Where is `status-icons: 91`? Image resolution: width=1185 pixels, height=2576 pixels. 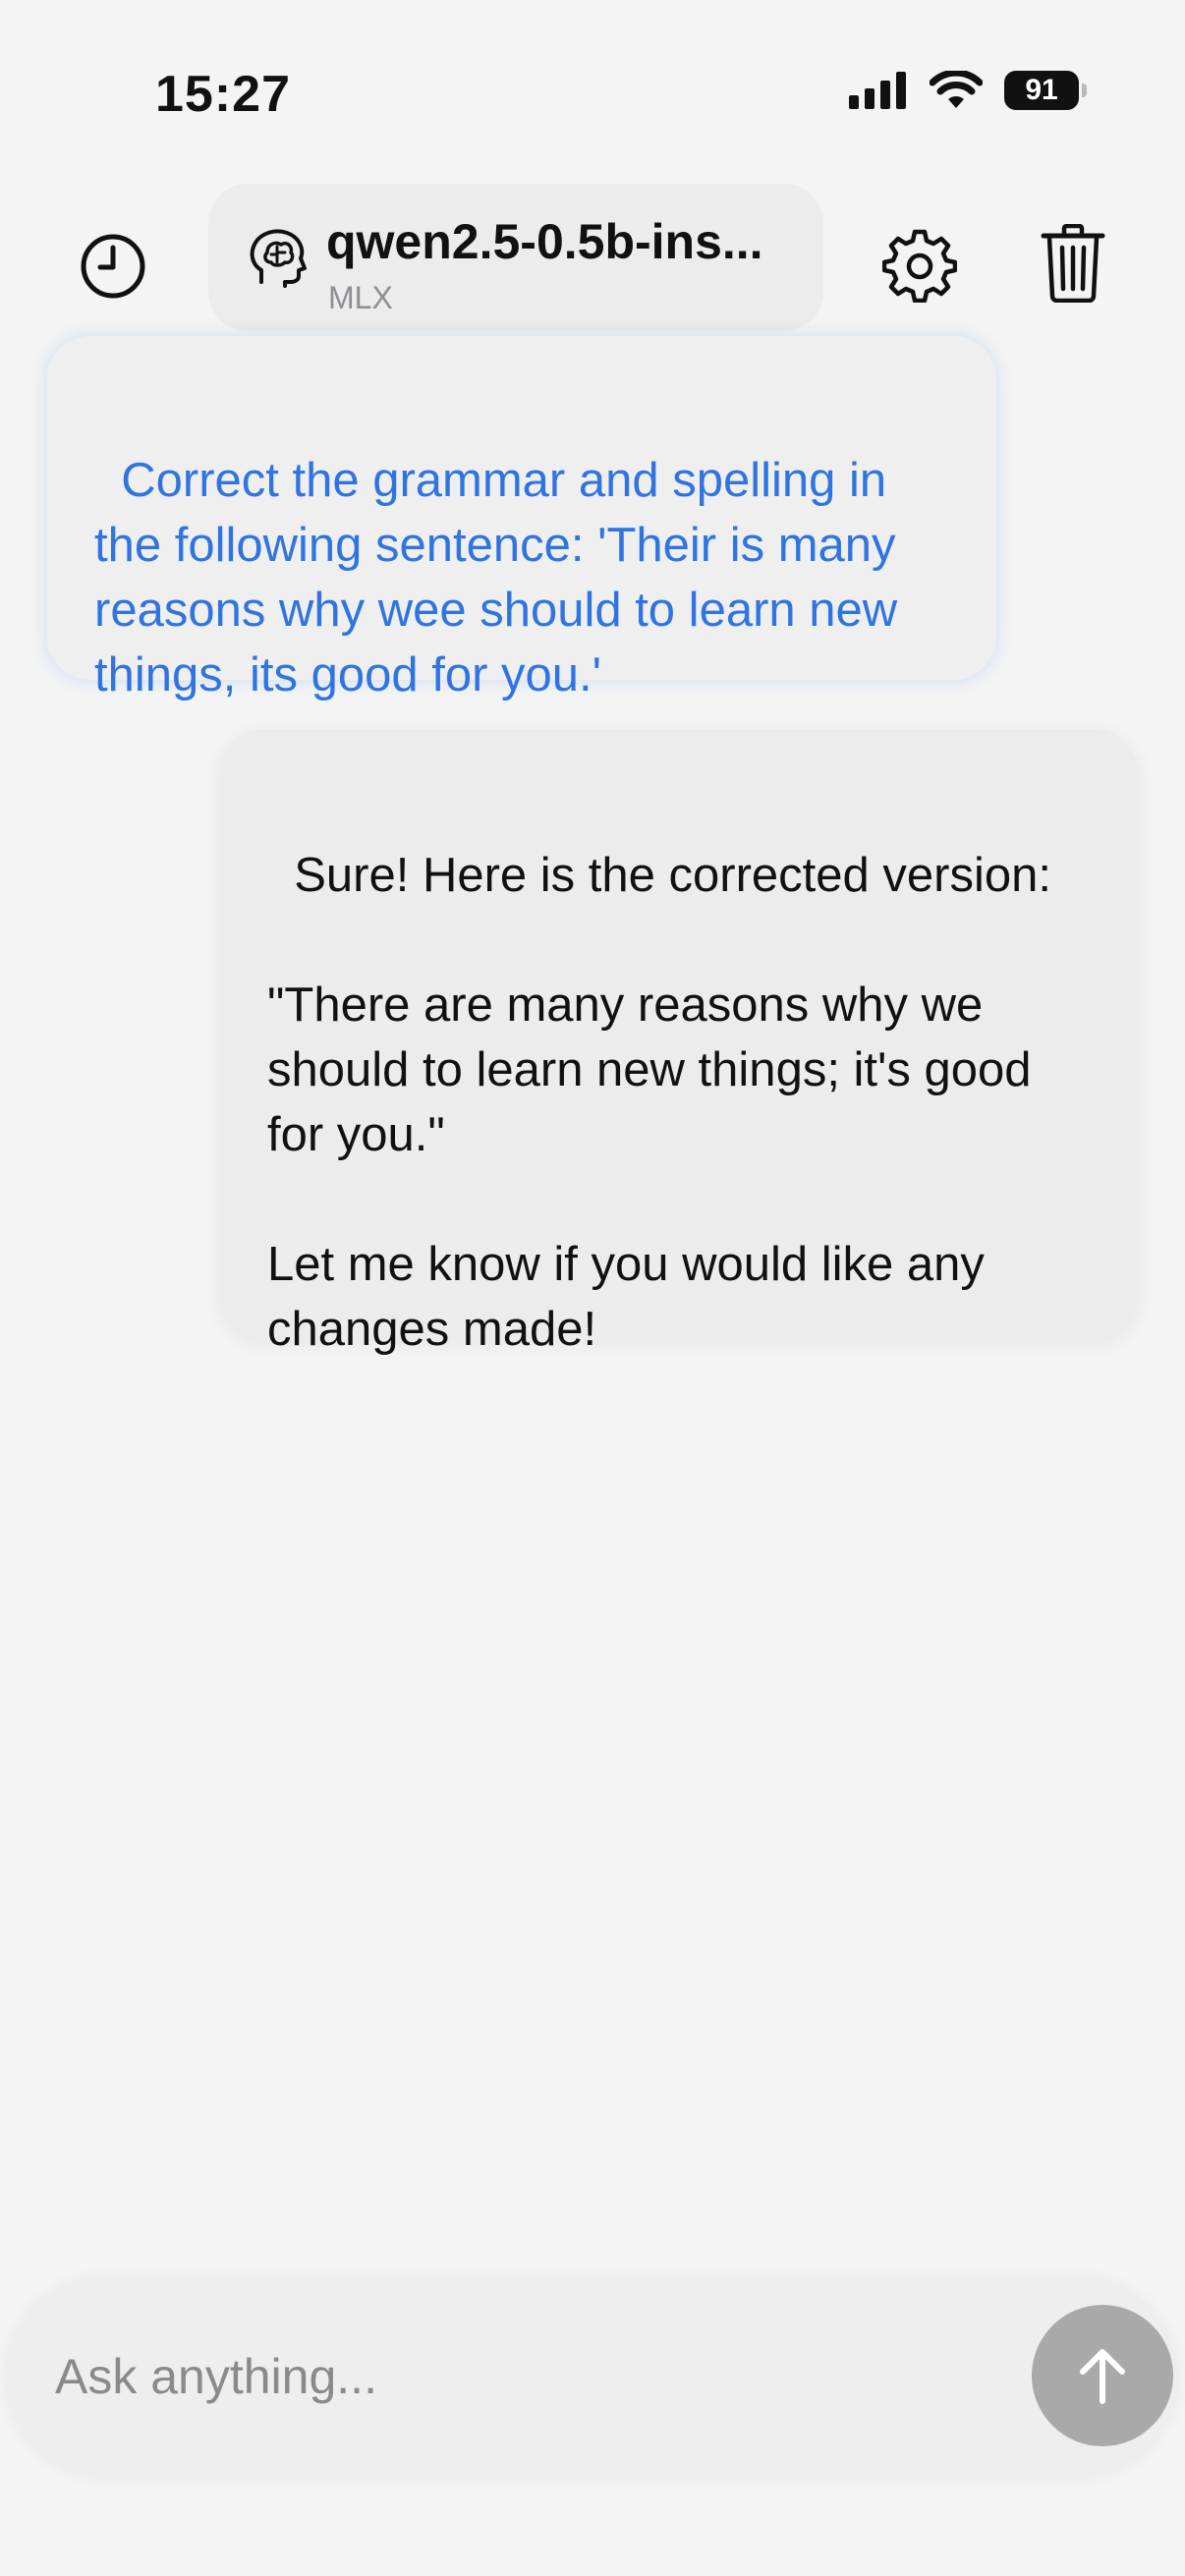
status-icons: 91 is located at coordinates (968, 90).